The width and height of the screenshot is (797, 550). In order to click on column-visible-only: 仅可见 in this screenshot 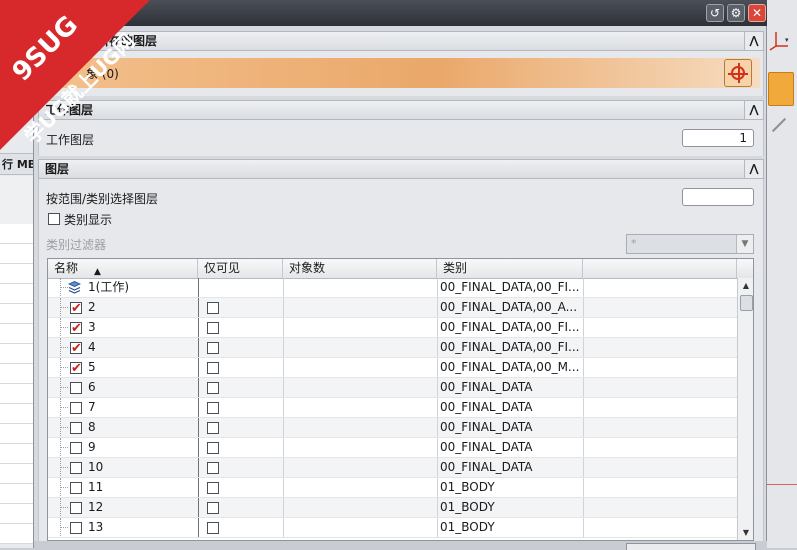, I will do `click(240, 268)`.